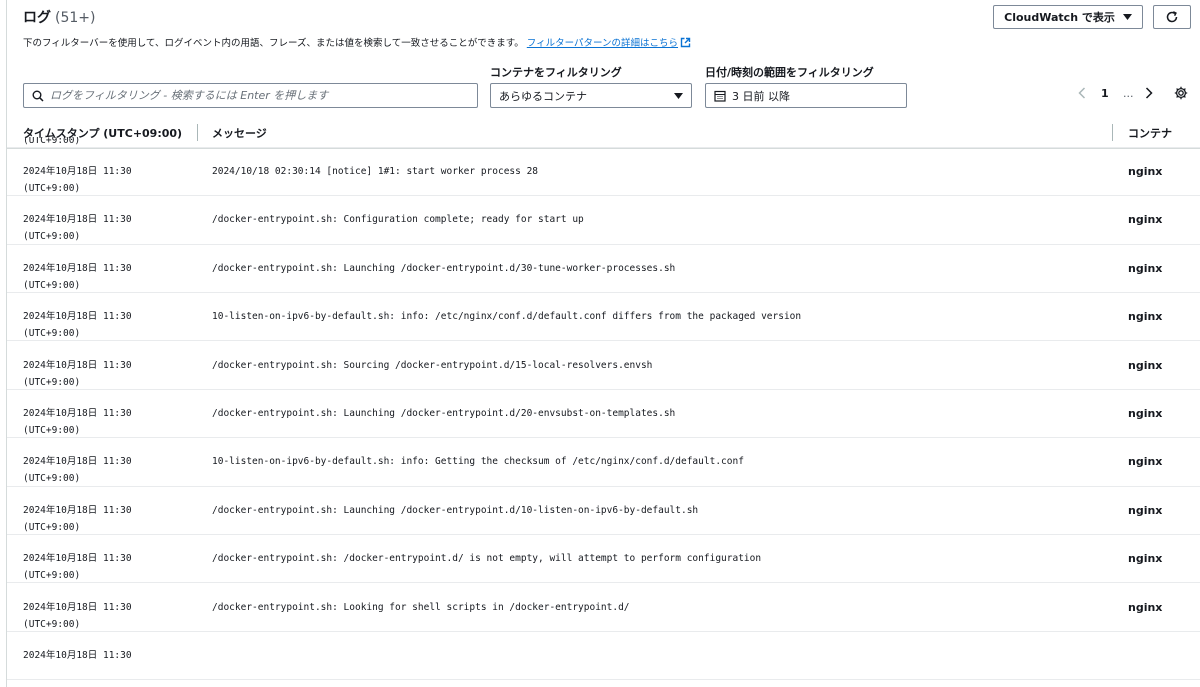 This screenshot has height=687, width=1200. Describe the element at coordinates (685, 42) in the screenshot. I see `external-link-icon` at that location.